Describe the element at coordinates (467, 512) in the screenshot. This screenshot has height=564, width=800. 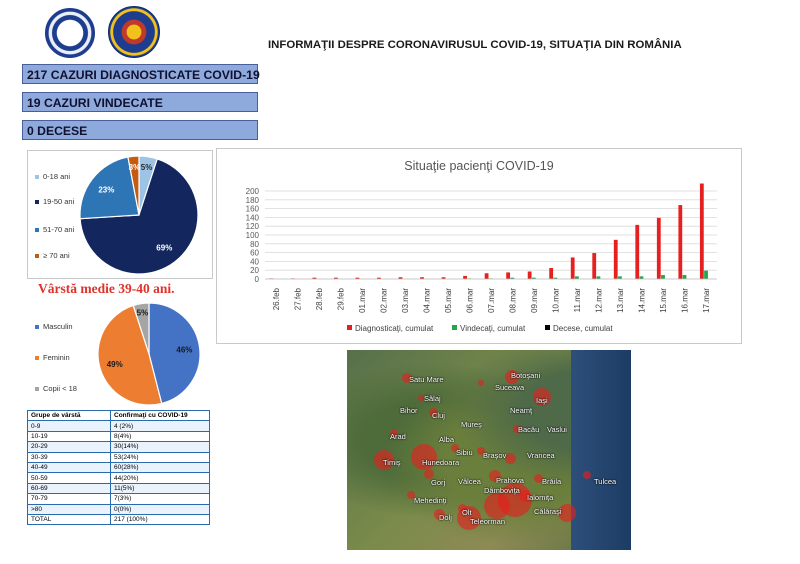
I see `county-label: Olt` at that location.